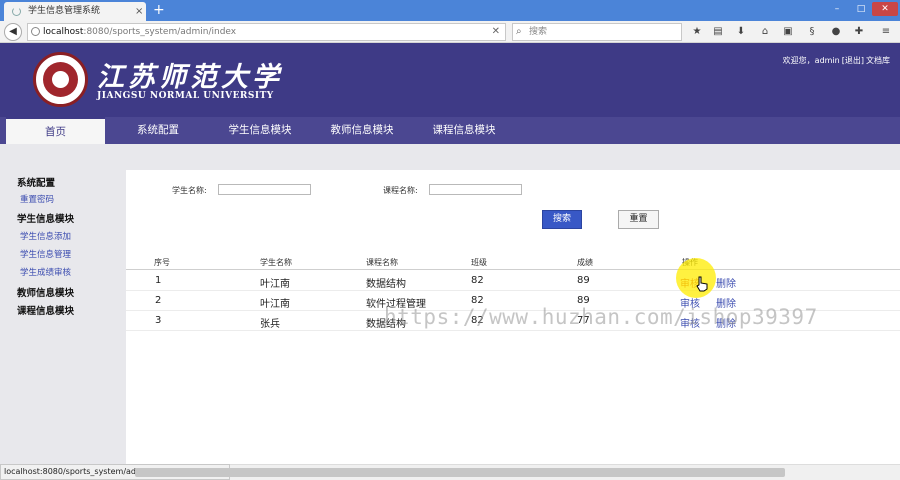 Image resolution: width=900 pixels, height=480 pixels. What do you see at coordinates (45, 218) in the screenshot?
I see `sidebar-group-student-module: 学生信息模块` at bounding box center [45, 218].